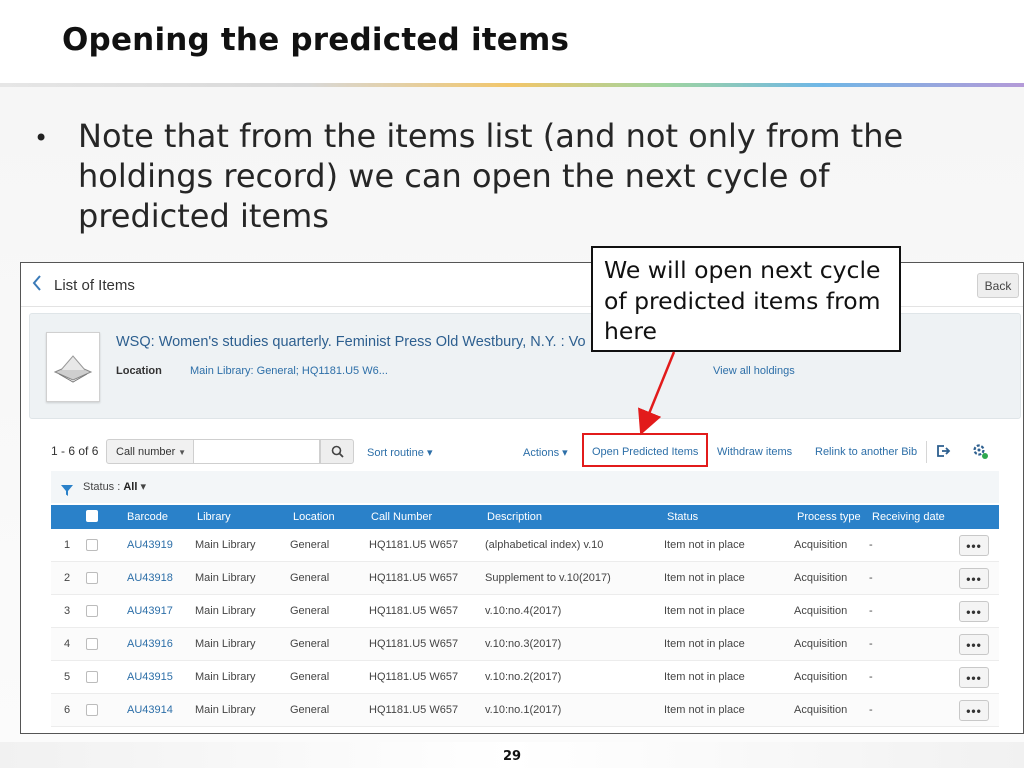 This screenshot has height=768, width=1024. I want to click on actions-label: Actions, so click(541, 453).